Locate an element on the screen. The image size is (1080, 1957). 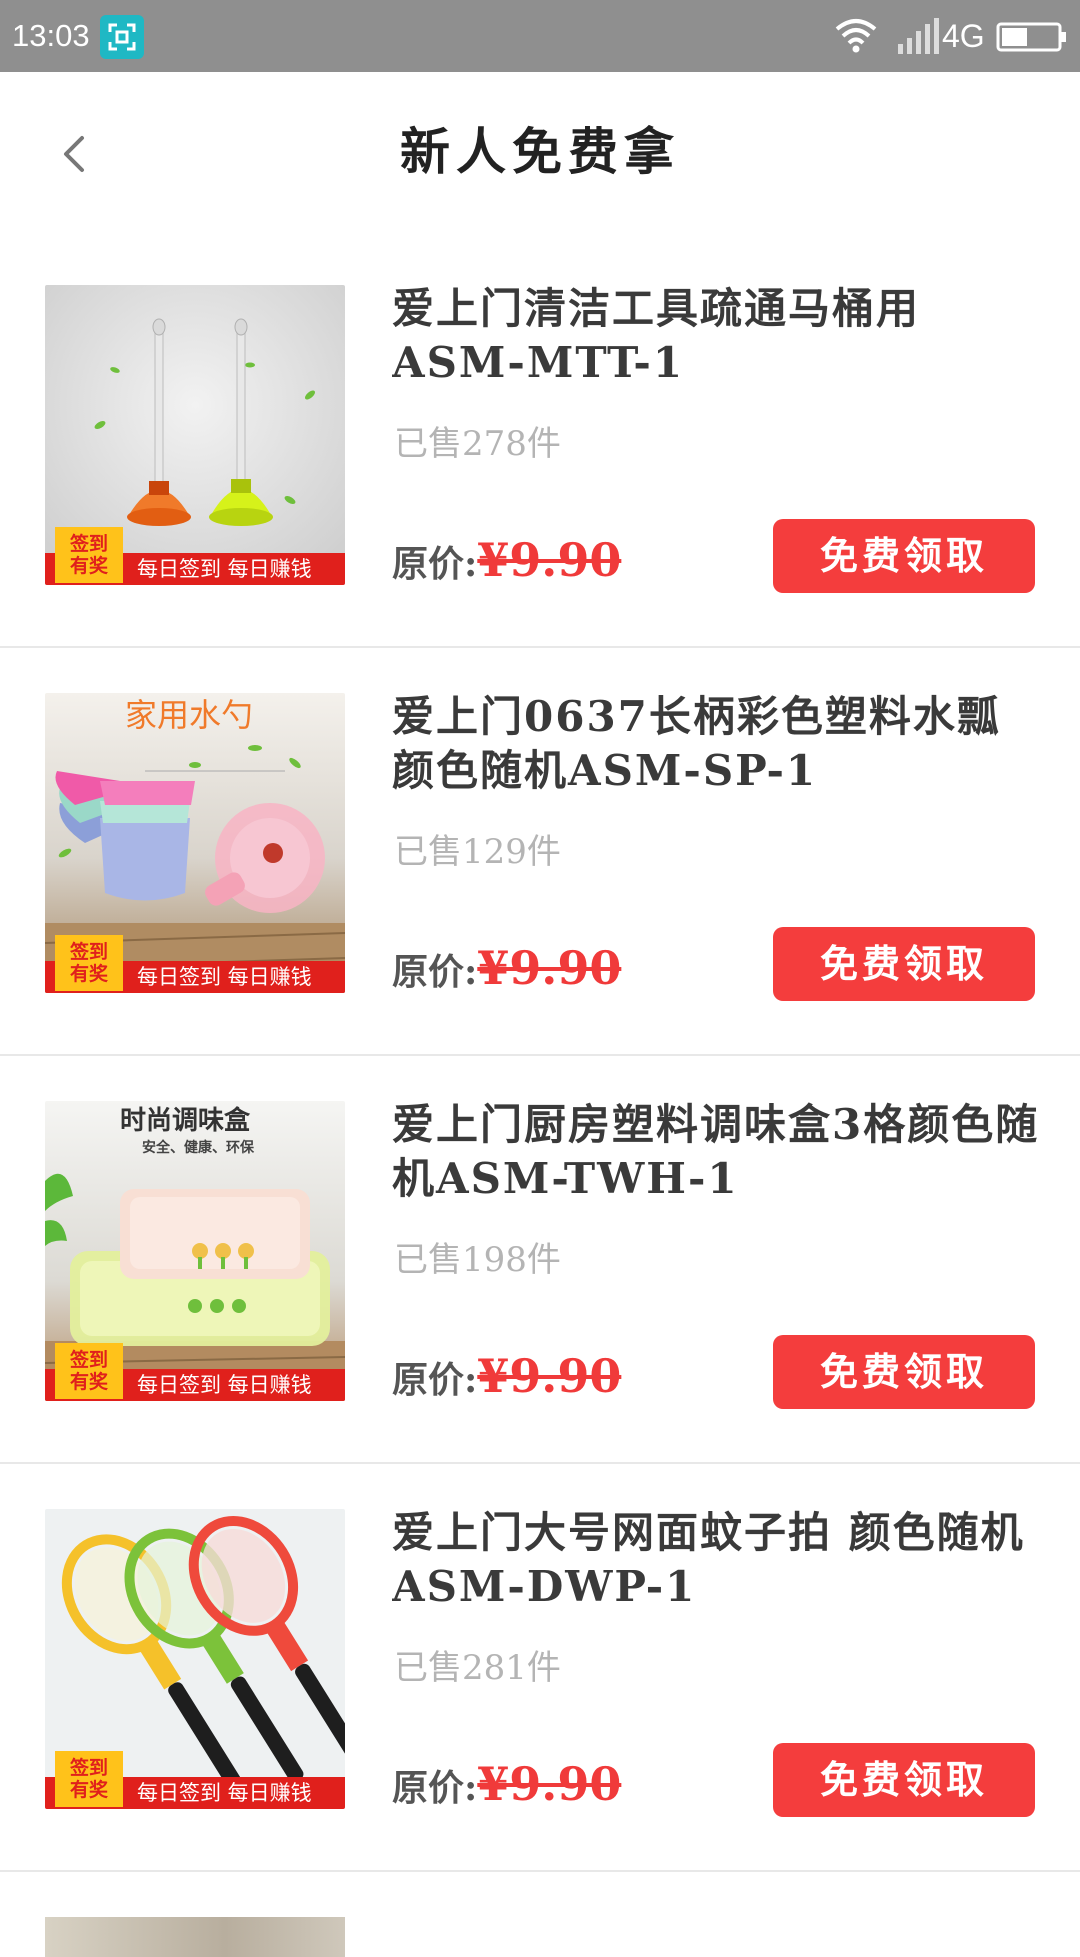
nav-bar: 新人免费拿 is located at coordinates (540, 156).